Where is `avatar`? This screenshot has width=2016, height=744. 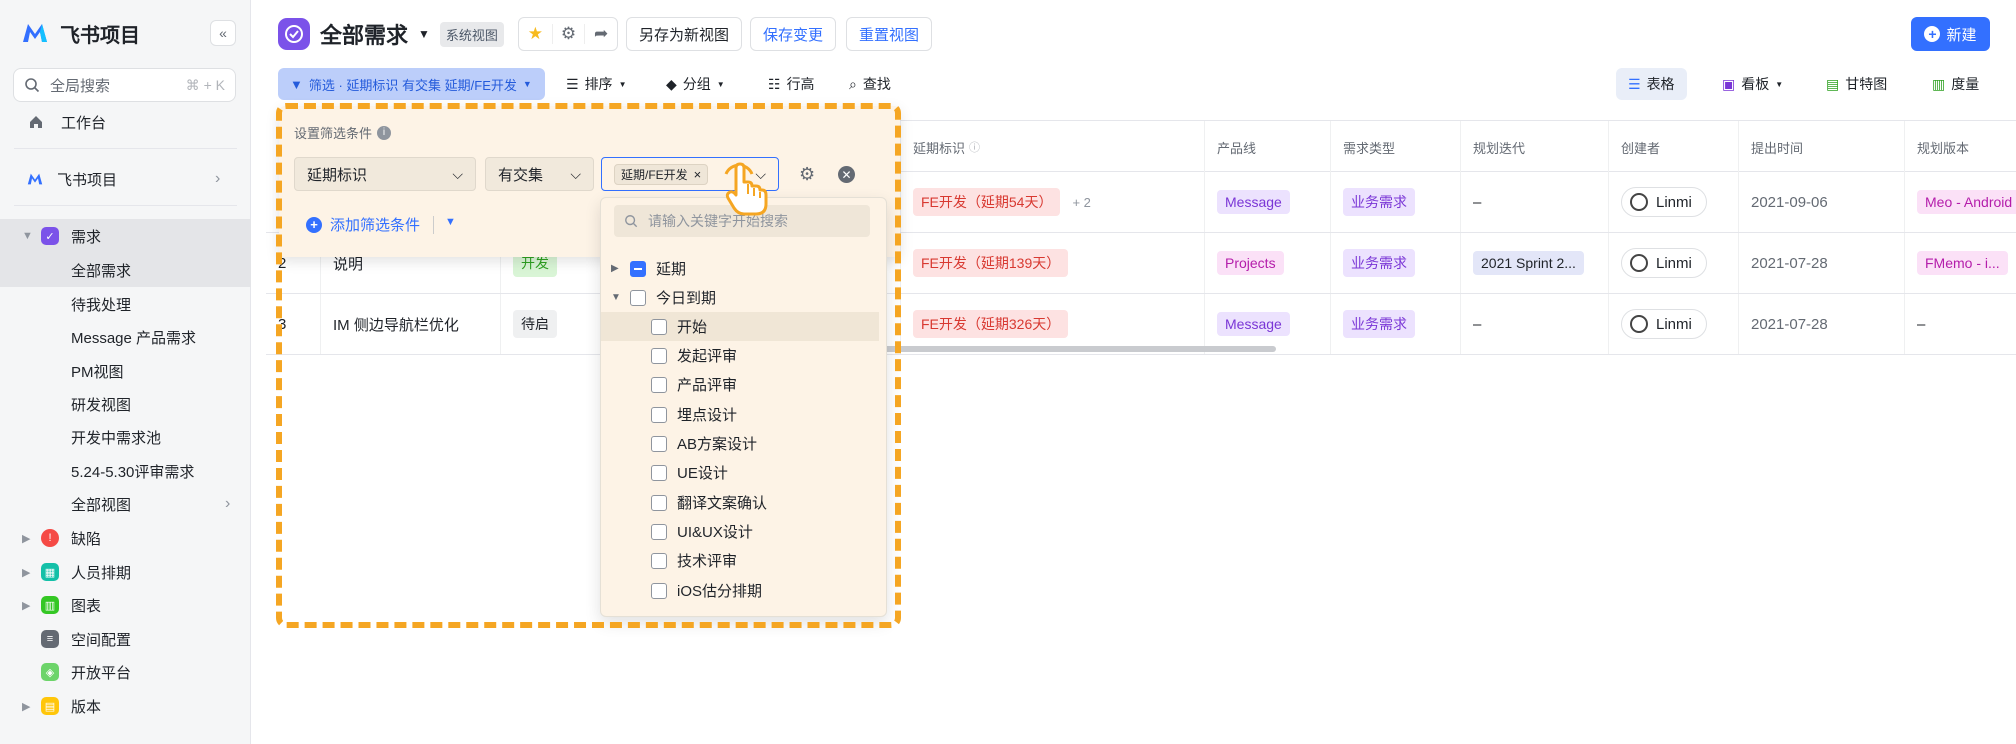
avatar is located at coordinates (1639, 202).